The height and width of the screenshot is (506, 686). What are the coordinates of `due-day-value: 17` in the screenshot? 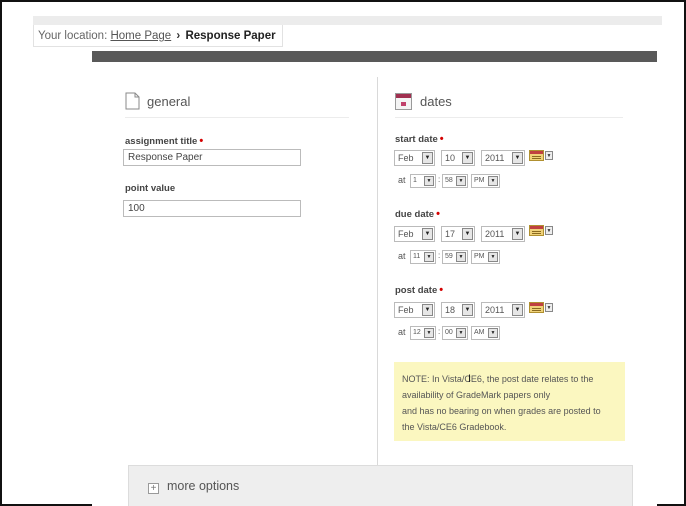 It's located at (450, 234).